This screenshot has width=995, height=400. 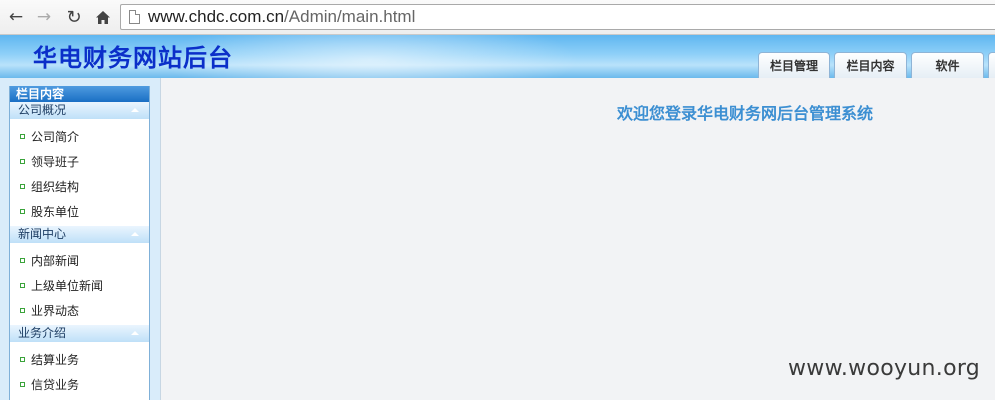 I want to click on url-path: /Admin/main.html, so click(x=350, y=16).